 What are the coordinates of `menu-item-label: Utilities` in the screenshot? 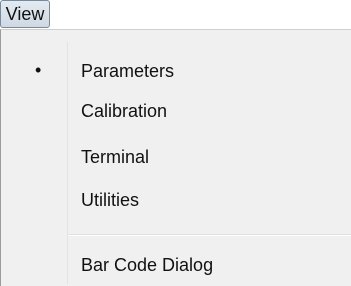 It's located at (110, 200).